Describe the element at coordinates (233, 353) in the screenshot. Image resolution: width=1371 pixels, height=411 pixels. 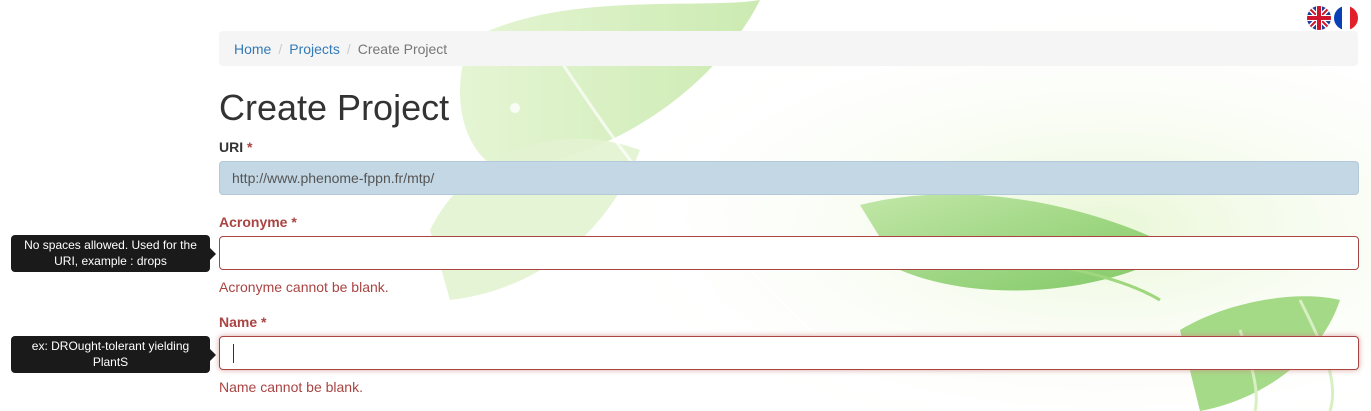
I see `text-caret` at that location.